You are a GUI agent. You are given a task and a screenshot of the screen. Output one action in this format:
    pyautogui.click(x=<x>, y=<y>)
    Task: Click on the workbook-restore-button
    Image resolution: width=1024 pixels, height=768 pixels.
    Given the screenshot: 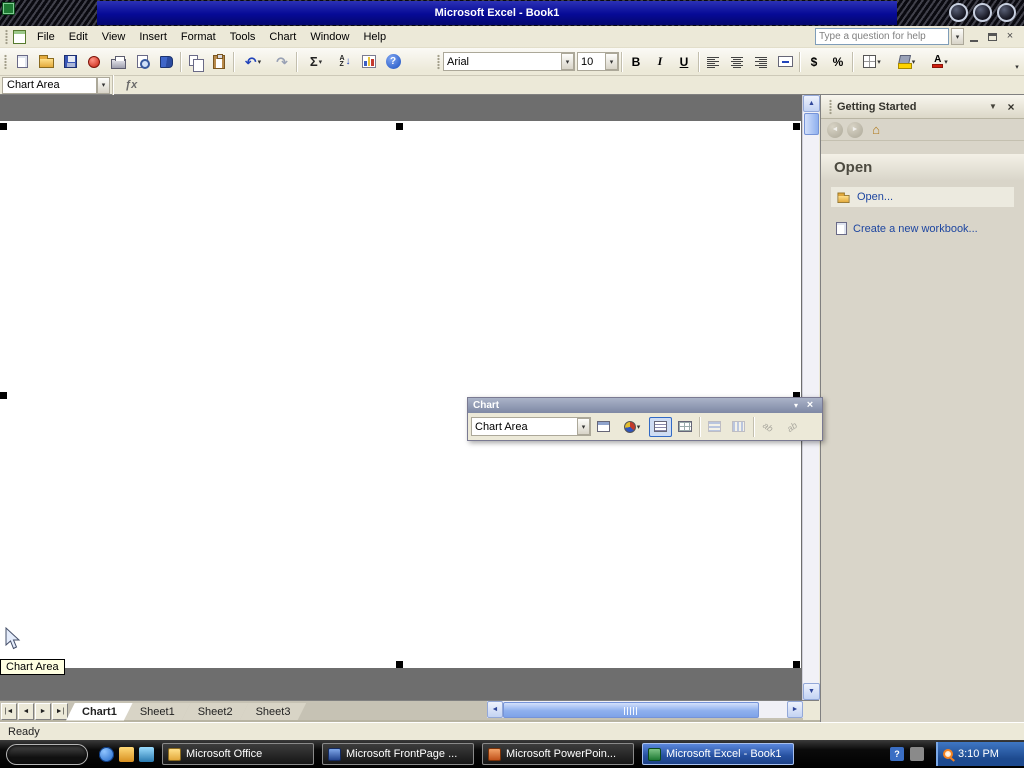 What is the action you would take?
    pyautogui.click(x=992, y=37)
    